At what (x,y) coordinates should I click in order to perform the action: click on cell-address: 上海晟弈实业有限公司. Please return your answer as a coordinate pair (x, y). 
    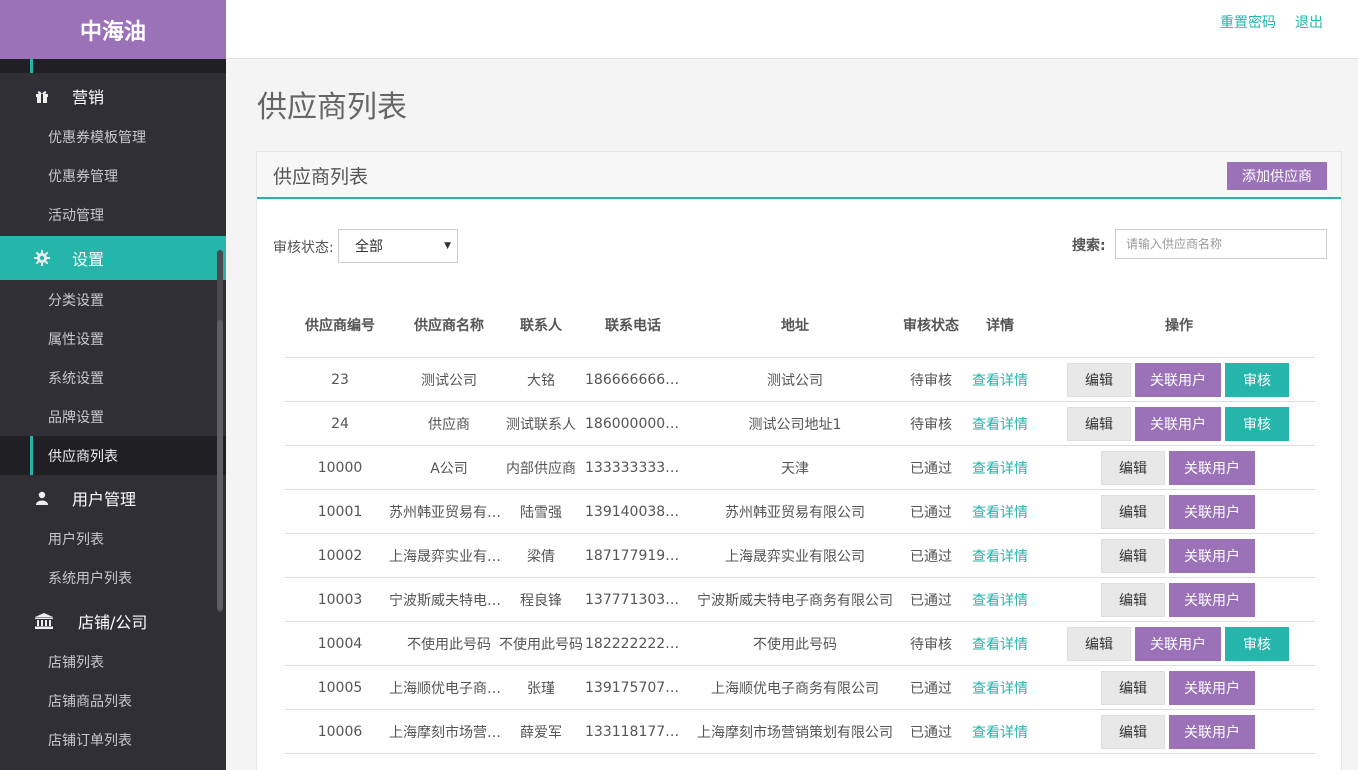
    Looking at the image, I should click on (795, 556).